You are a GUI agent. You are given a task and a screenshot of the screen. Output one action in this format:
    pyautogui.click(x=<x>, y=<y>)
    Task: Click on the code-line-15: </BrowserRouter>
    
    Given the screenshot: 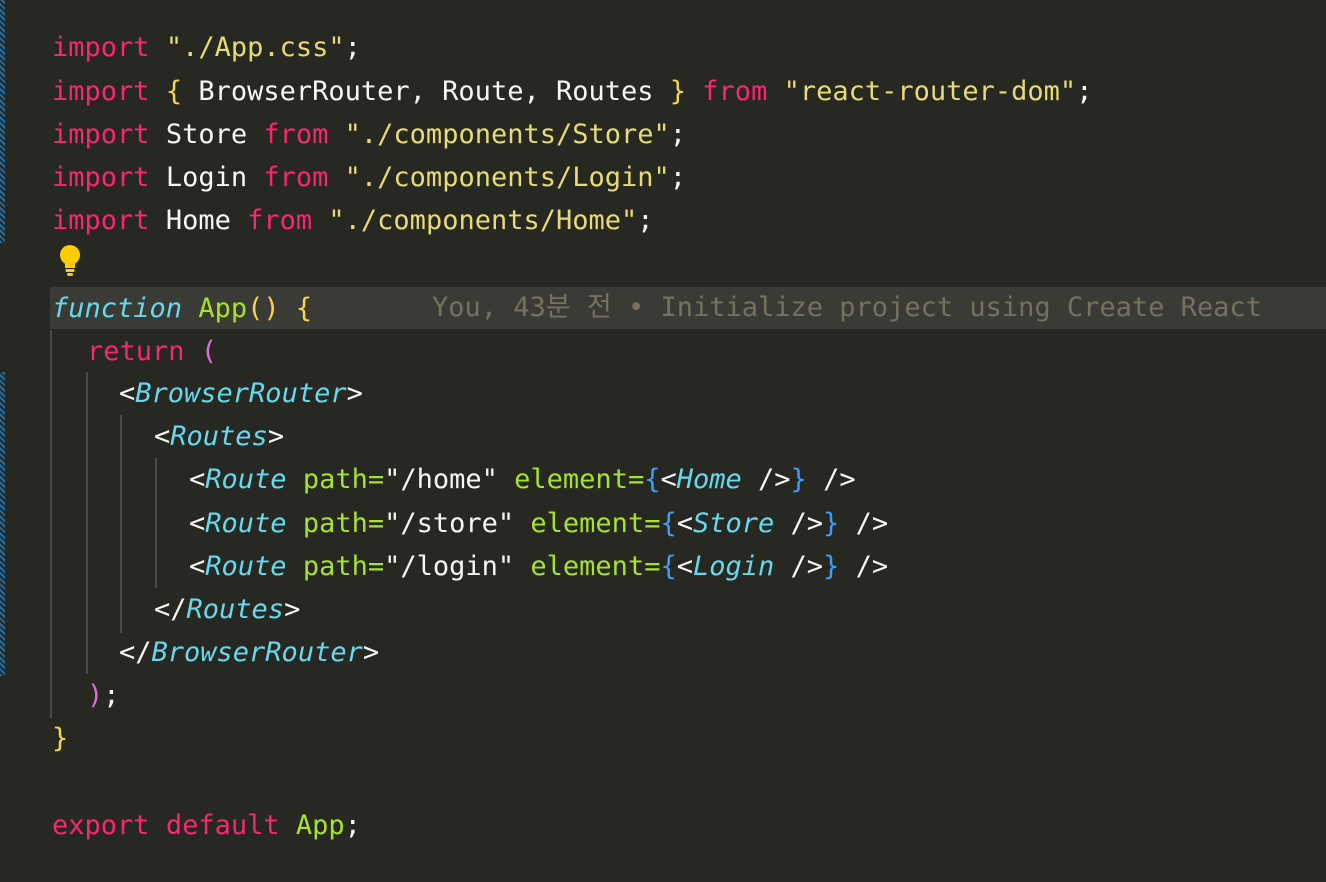 What is the action you would take?
    pyautogui.click(x=249, y=652)
    